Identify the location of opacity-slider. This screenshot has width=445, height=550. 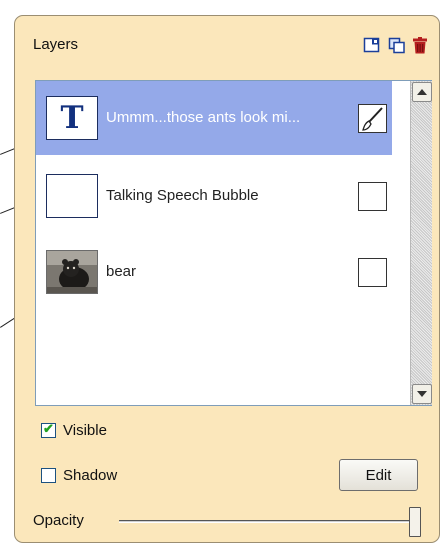
(270, 522).